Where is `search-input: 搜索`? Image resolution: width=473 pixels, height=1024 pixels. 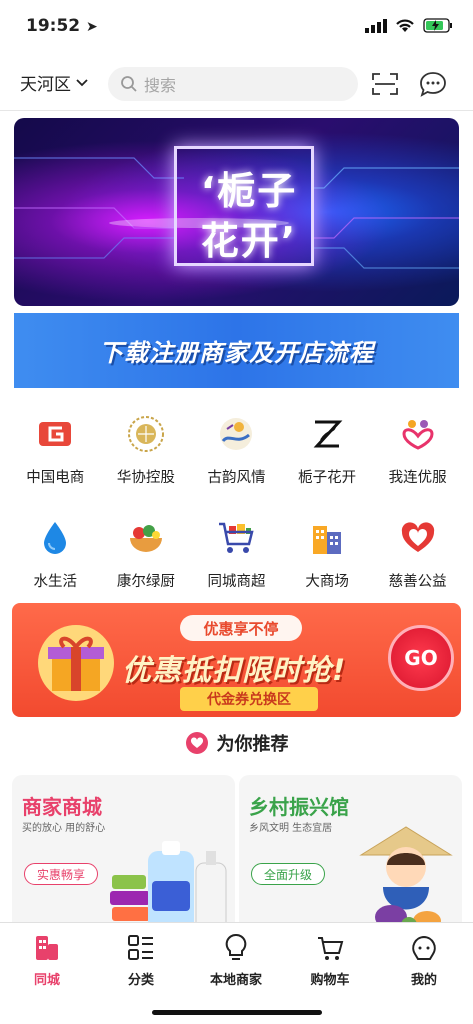
search-input: 搜索 is located at coordinates (233, 84).